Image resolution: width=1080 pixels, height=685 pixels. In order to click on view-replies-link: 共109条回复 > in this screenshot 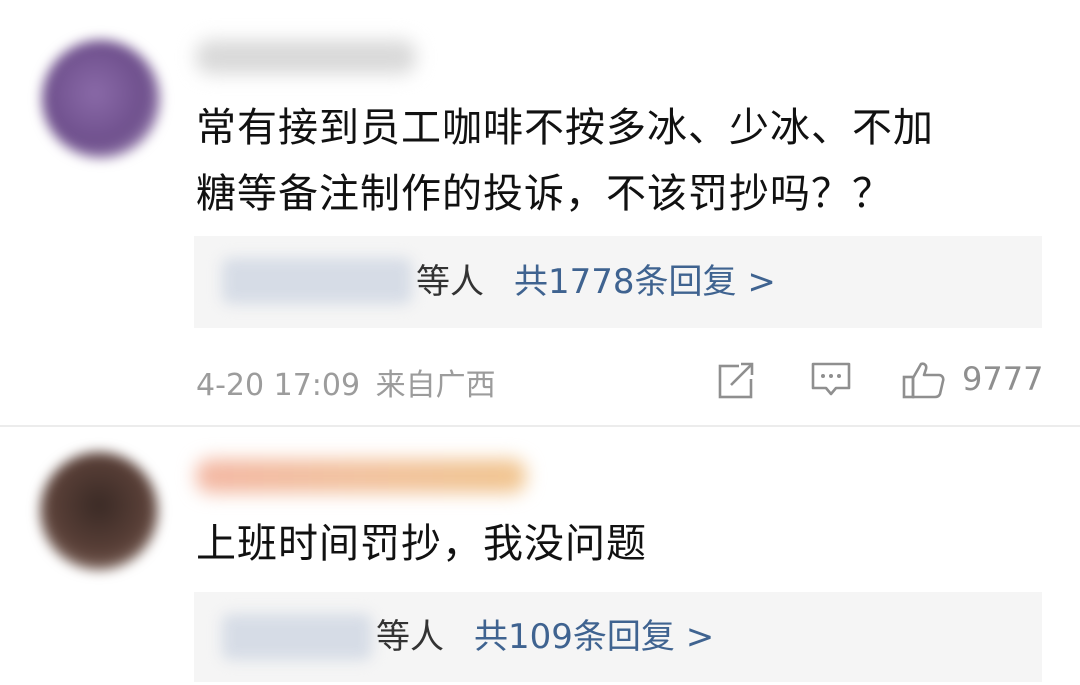, I will do `click(594, 637)`.